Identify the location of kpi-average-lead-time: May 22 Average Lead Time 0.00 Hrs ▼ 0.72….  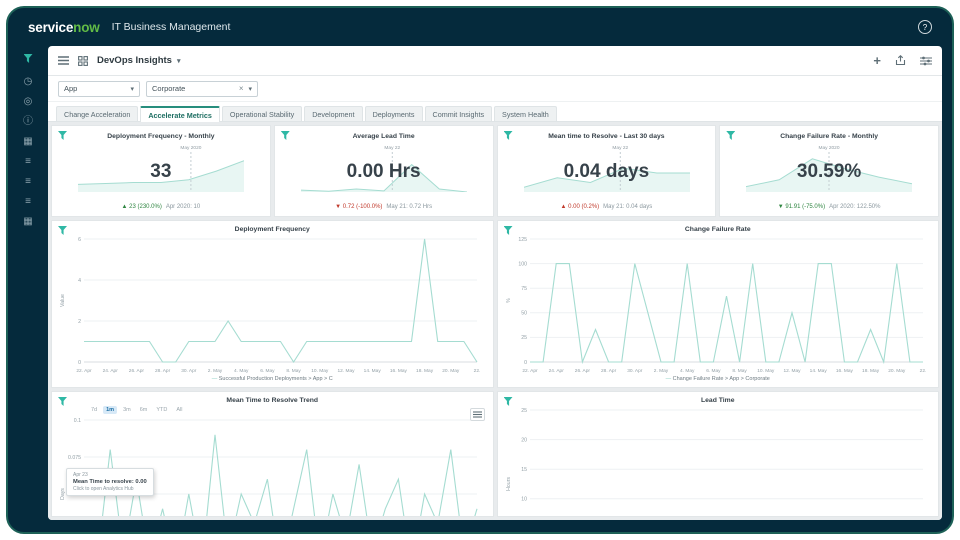
(383, 171).